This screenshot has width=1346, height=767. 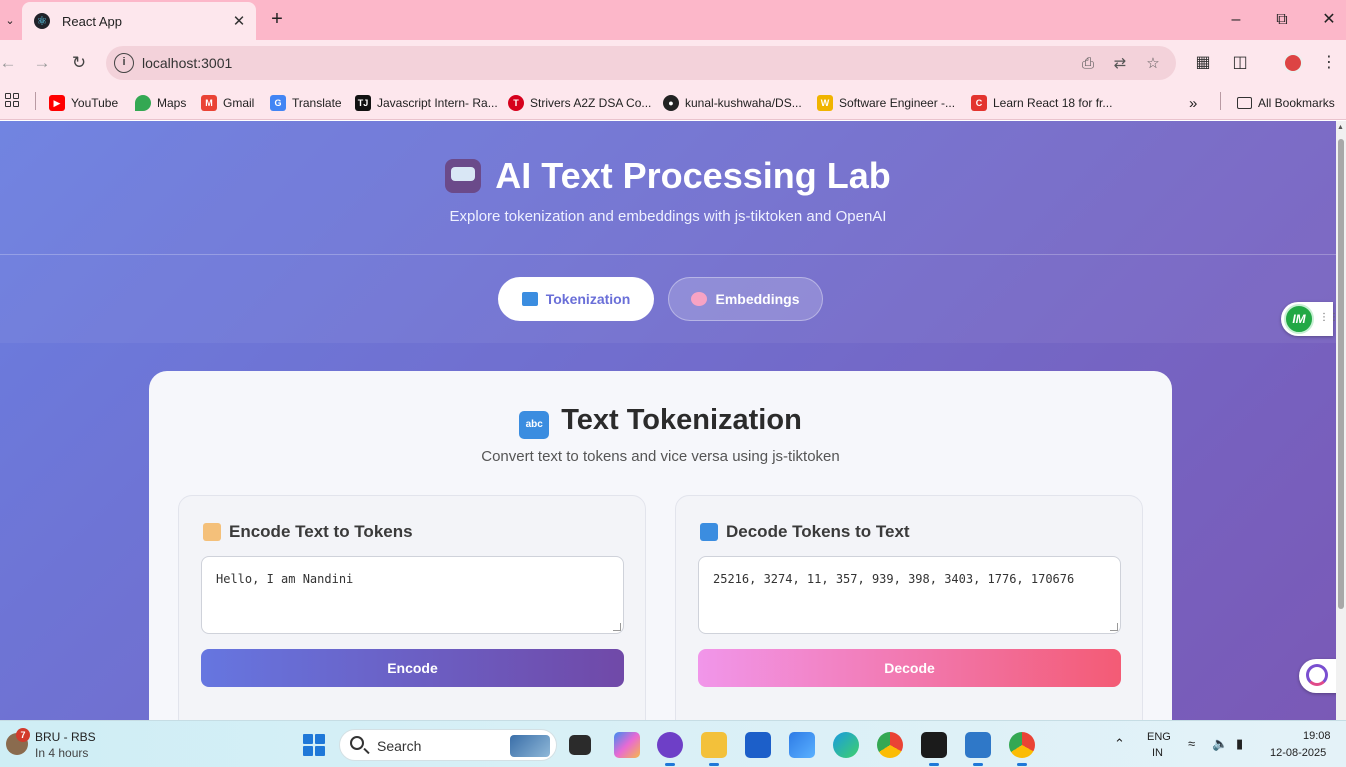 What do you see at coordinates (227, 103) in the screenshot?
I see `bookmark-gmail: M Gmail` at bounding box center [227, 103].